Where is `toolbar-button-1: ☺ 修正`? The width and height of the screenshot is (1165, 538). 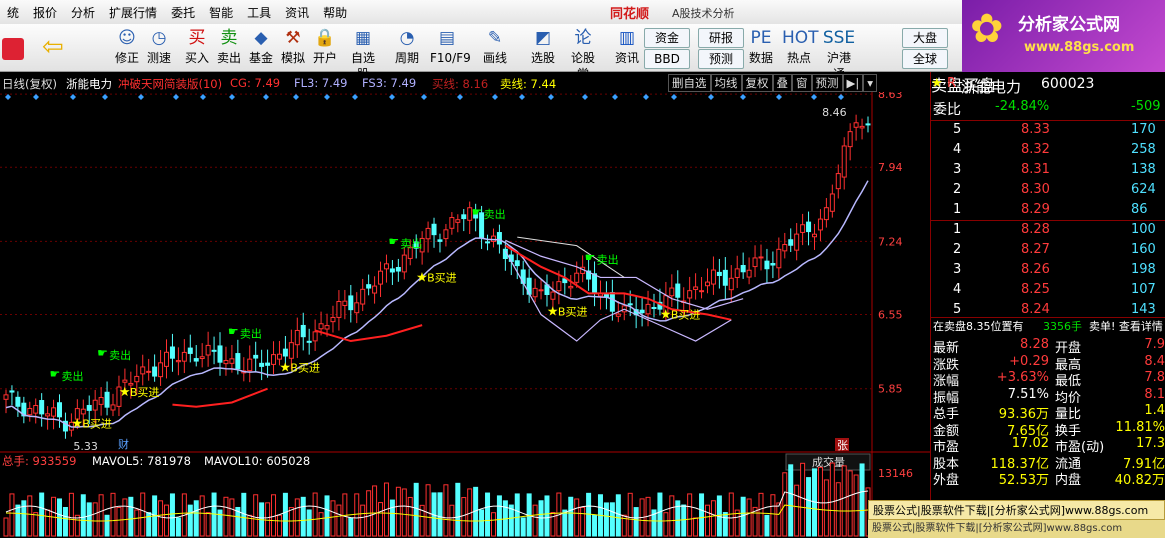 toolbar-button-1: ☺ 修正 is located at coordinates (127, 48).